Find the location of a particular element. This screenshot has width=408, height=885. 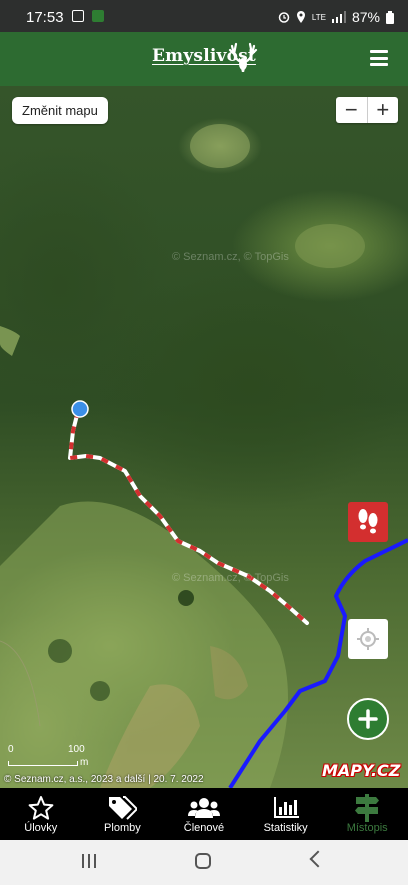

nav-item-label: Členové is located at coordinates (204, 828).